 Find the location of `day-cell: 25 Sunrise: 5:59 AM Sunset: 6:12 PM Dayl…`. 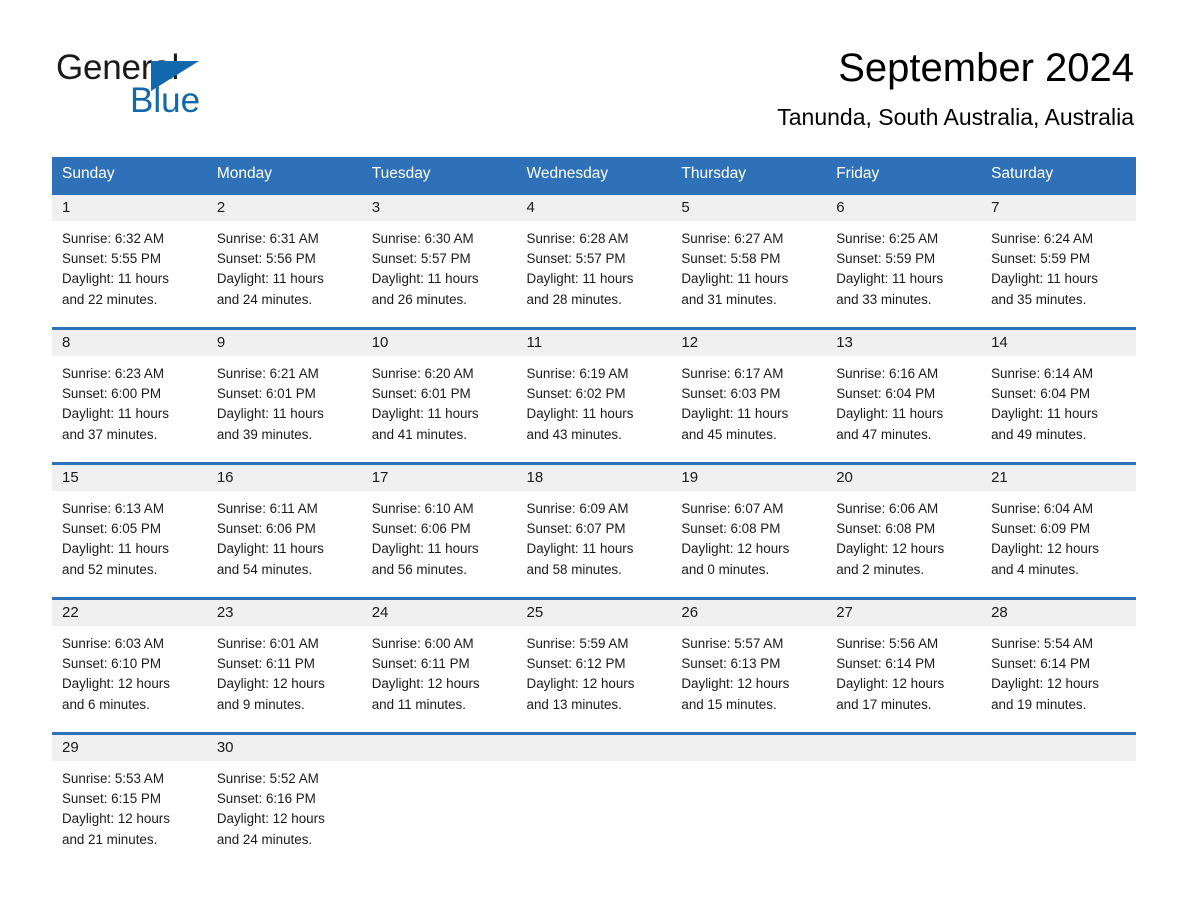

day-cell: 25 Sunrise: 5:59 AM Sunset: 6:12 PM Dayl… is located at coordinates (594, 664).